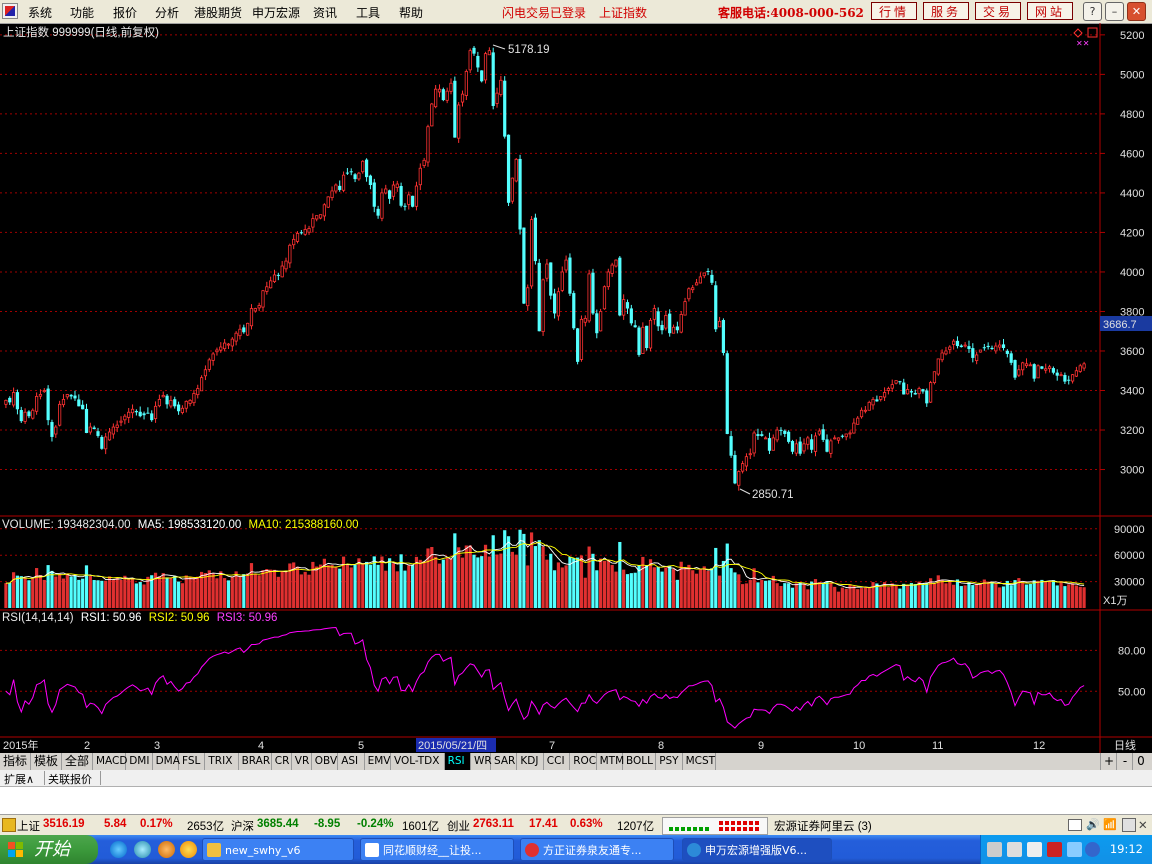 This screenshot has width=1152, height=864. Describe the element at coordinates (351, 761) in the screenshot. I see `indicator-tab-asi: ASI` at that location.